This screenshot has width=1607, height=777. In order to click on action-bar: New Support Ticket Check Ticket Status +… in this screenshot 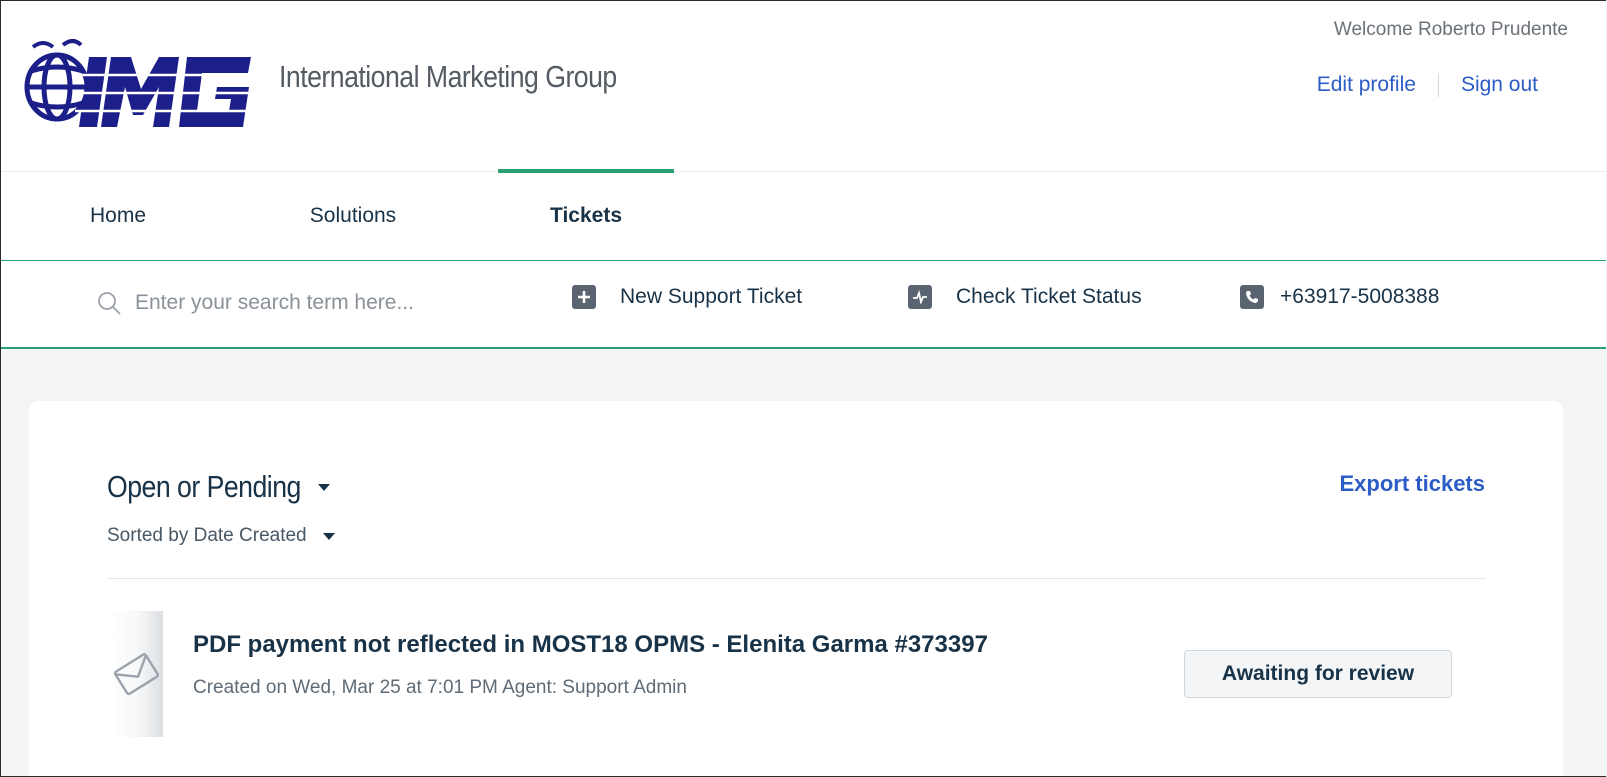, I will do `click(803, 305)`.